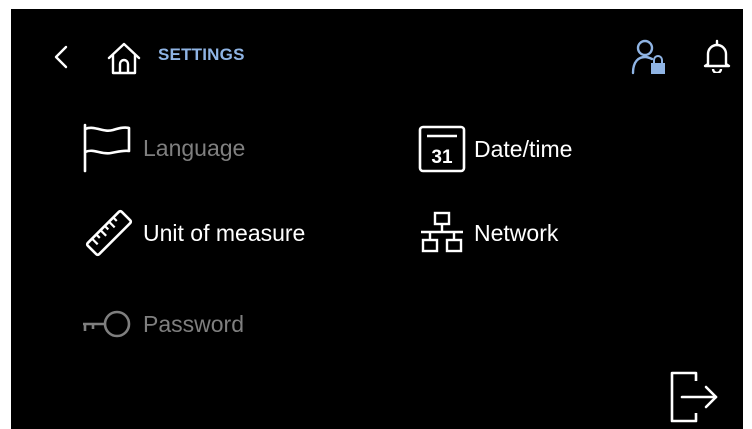  I want to click on calendar-day-text: 31, so click(442, 157).